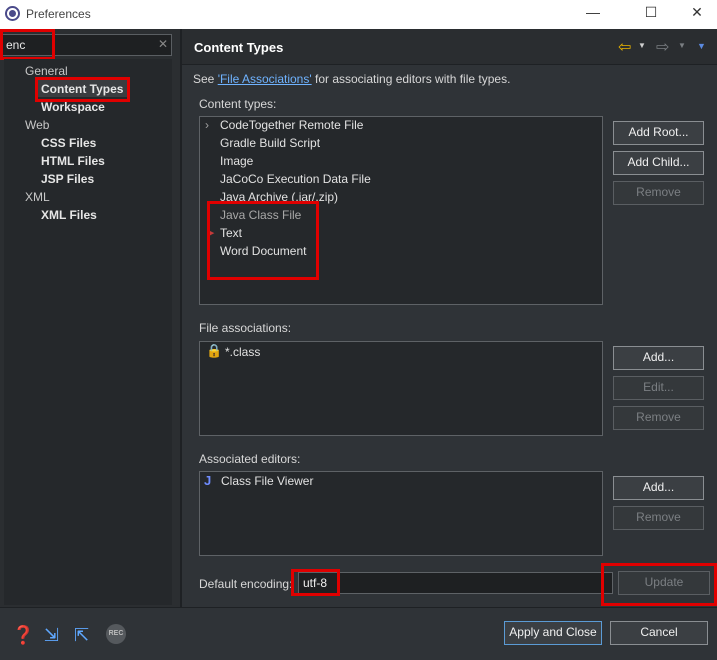  I want to click on pane-divider, so click(181, 318).